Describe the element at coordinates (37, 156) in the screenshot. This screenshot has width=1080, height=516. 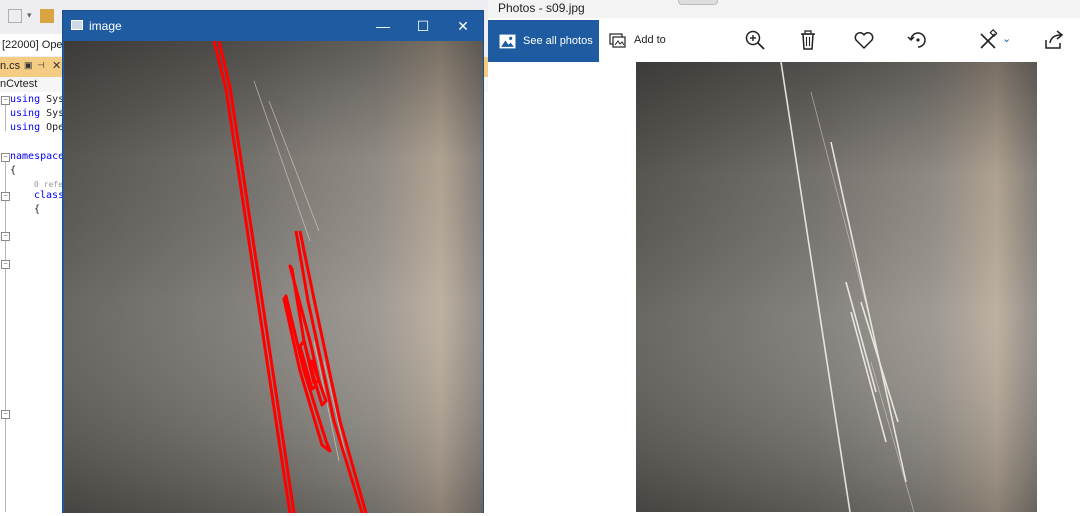
I see `code-line: namespace` at that location.